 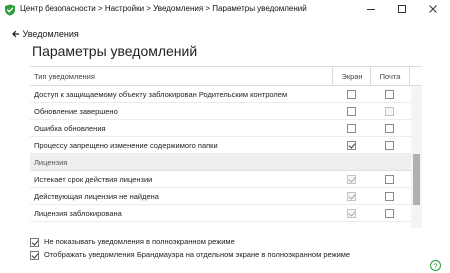 I want to click on back-link: Уведомления, so click(x=45, y=34).